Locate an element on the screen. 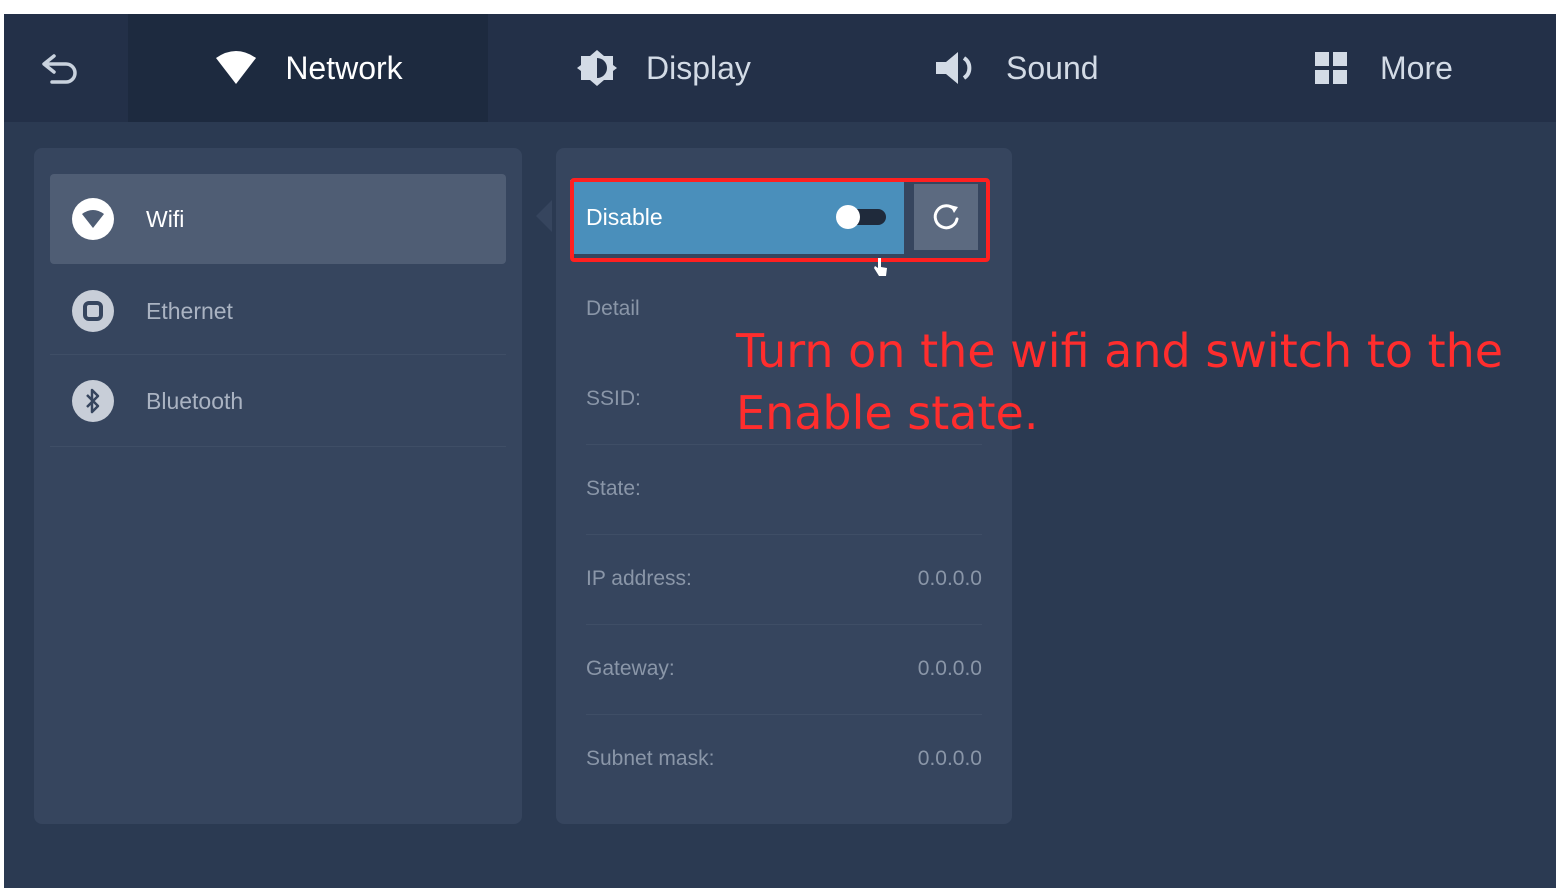 The width and height of the screenshot is (1561, 888). sidebar-item-ethernet: Ethernet is located at coordinates (278, 311).